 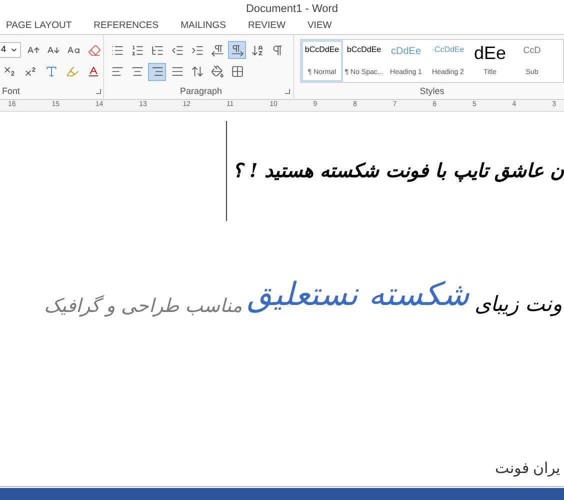 I want to click on ribbon-tab: PAGE LAYOUT, so click(x=39, y=26).